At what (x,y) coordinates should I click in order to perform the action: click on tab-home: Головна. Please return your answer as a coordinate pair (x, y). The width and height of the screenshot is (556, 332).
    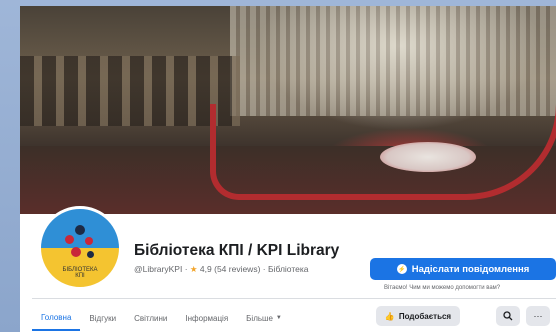
    Looking at the image, I should click on (56, 318).